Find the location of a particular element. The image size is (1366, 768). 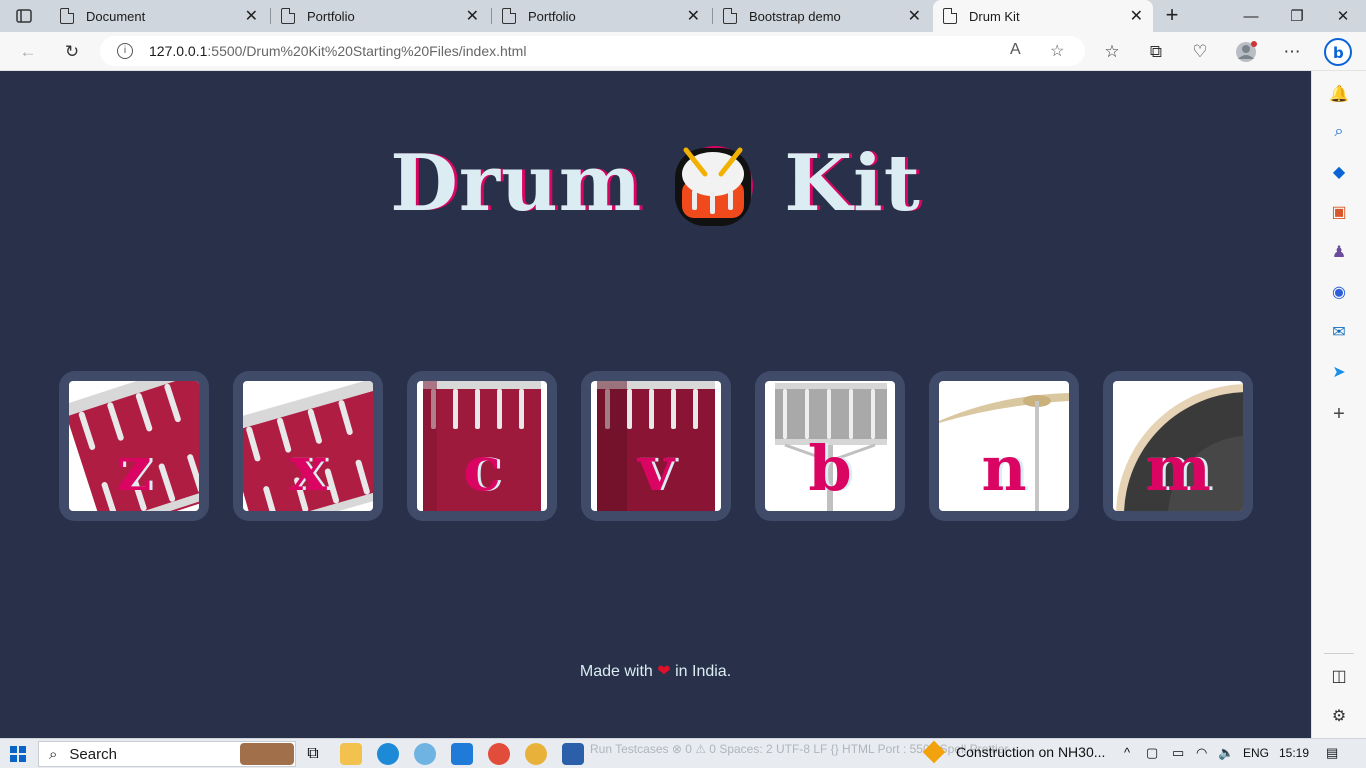

drum-image-crash: n is located at coordinates (1004, 446).